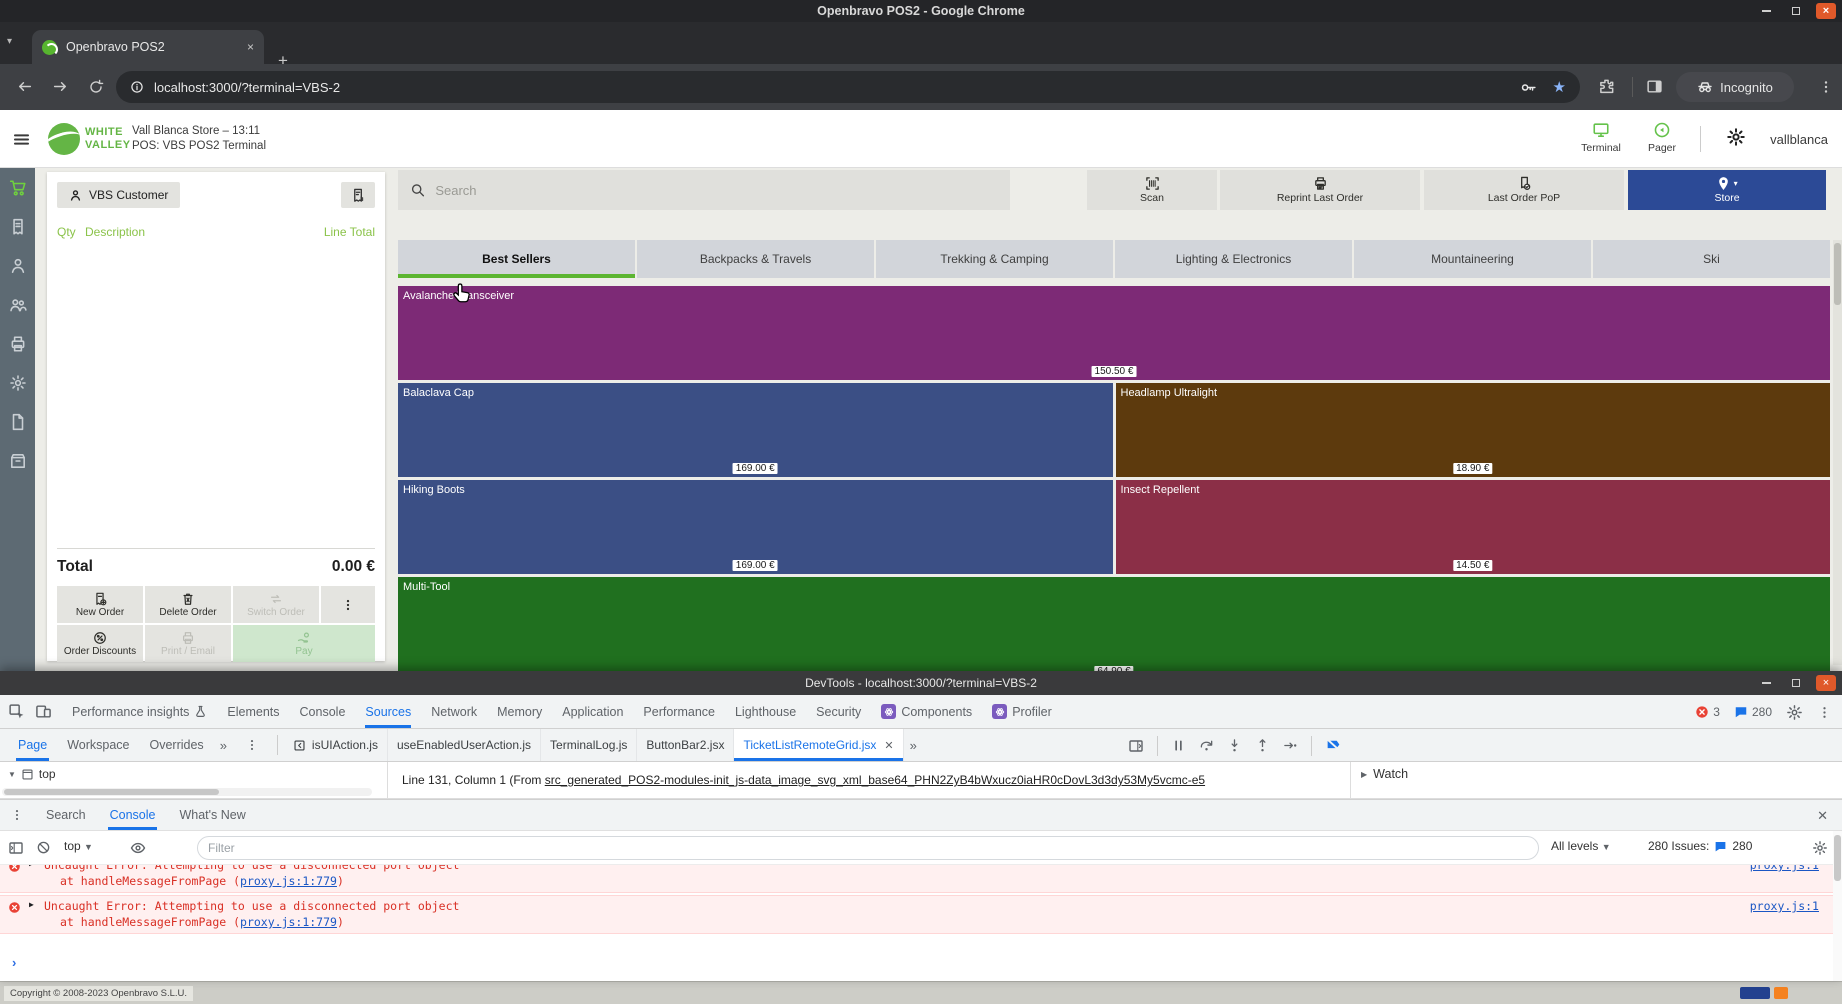 Image resolution: width=1842 pixels, height=1004 pixels. What do you see at coordinates (592, 711) in the screenshot?
I see `devtools-tab-application: Application` at bounding box center [592, 711].